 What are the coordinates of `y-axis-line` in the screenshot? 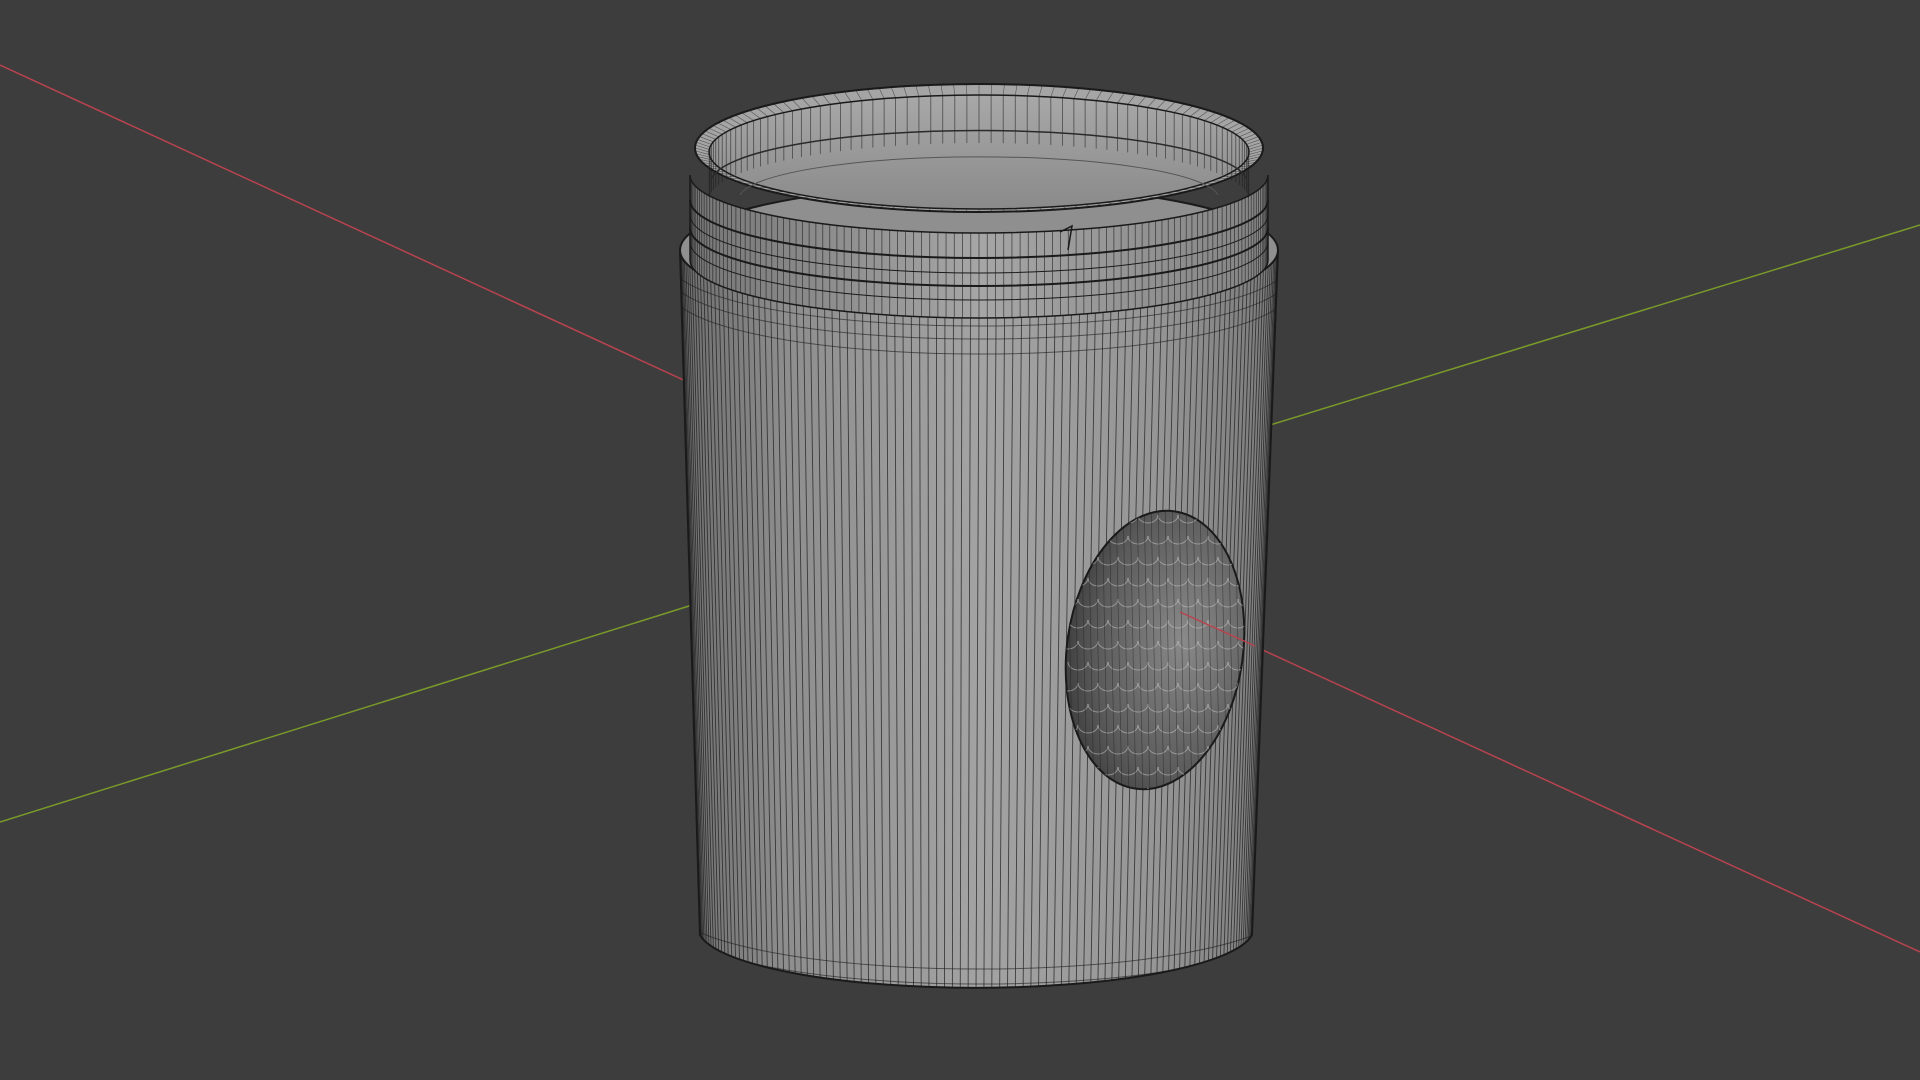 It's located at (370, 706).